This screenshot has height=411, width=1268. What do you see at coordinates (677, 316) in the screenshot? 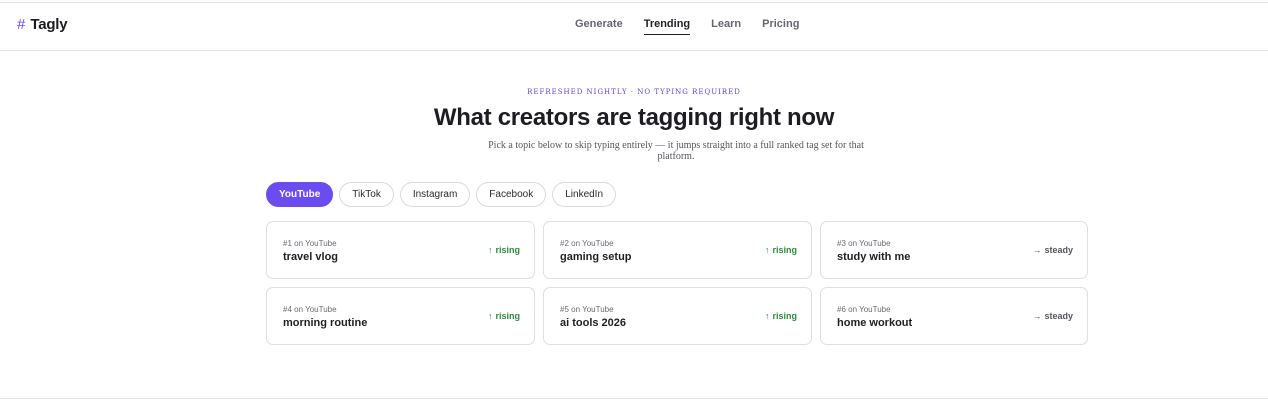
I see `trend-card: #5 on YouTube ai tools 2026 ↑ rising` at bounding box center [677, 316].